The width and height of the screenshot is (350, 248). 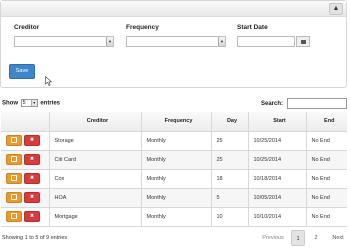 I want to click on table-row: ✖ Citi Card Monthly 25 10/25/2014 No End, so click(x=174, y=160).